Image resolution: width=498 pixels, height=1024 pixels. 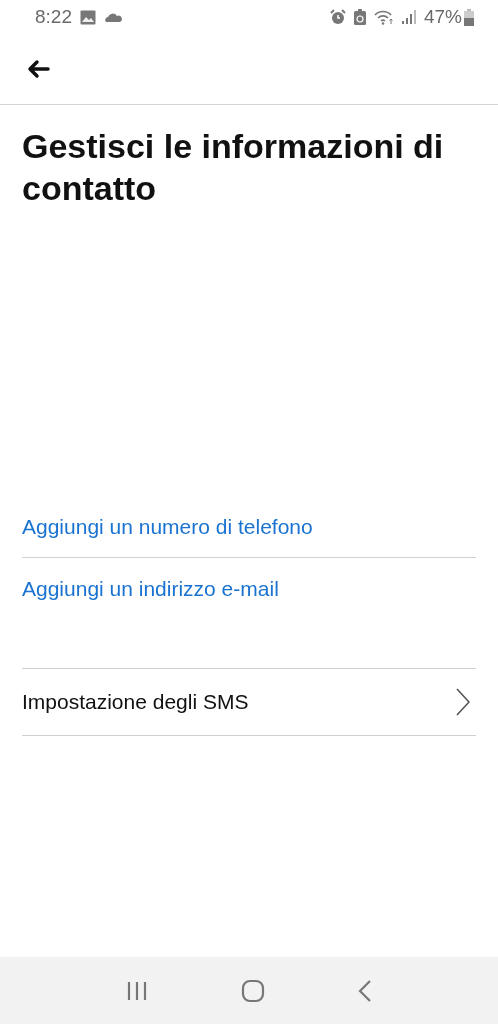 I want to click on add-contact-link: Aggiungi un indirizzo e-mail, so click(x=249, y=588).